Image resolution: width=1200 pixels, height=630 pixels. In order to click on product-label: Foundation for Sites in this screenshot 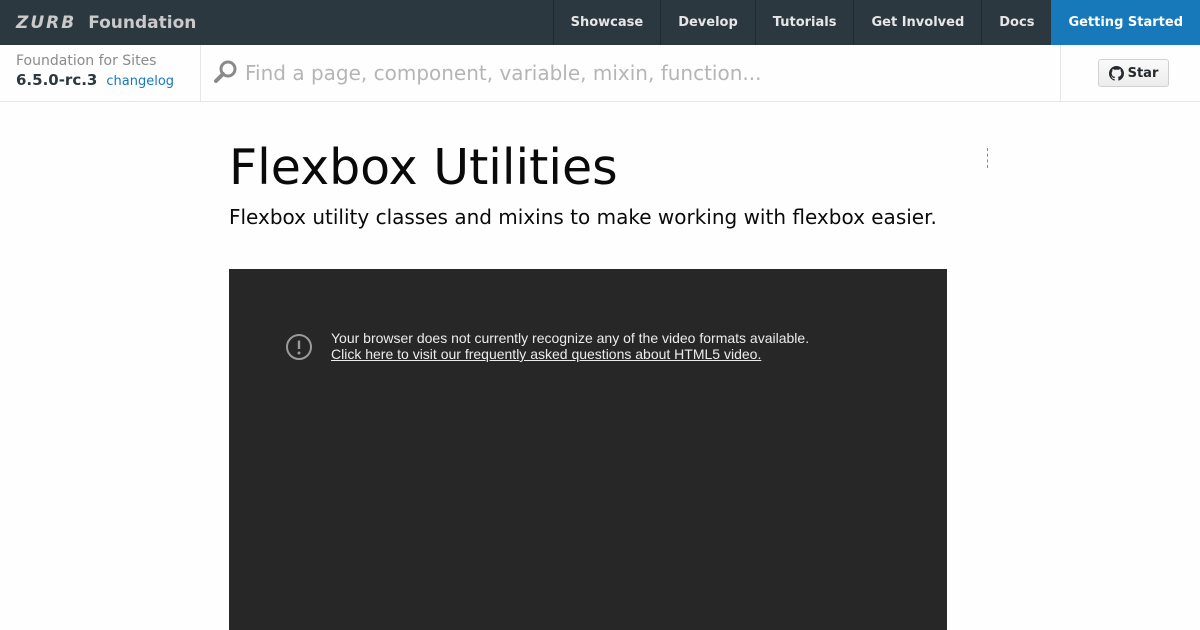, I will do `click(86, 61)`.